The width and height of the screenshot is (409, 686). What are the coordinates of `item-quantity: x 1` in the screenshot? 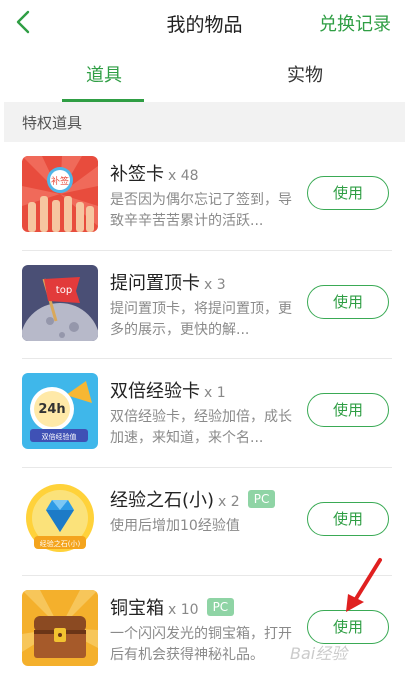 It's located at (215, 393).